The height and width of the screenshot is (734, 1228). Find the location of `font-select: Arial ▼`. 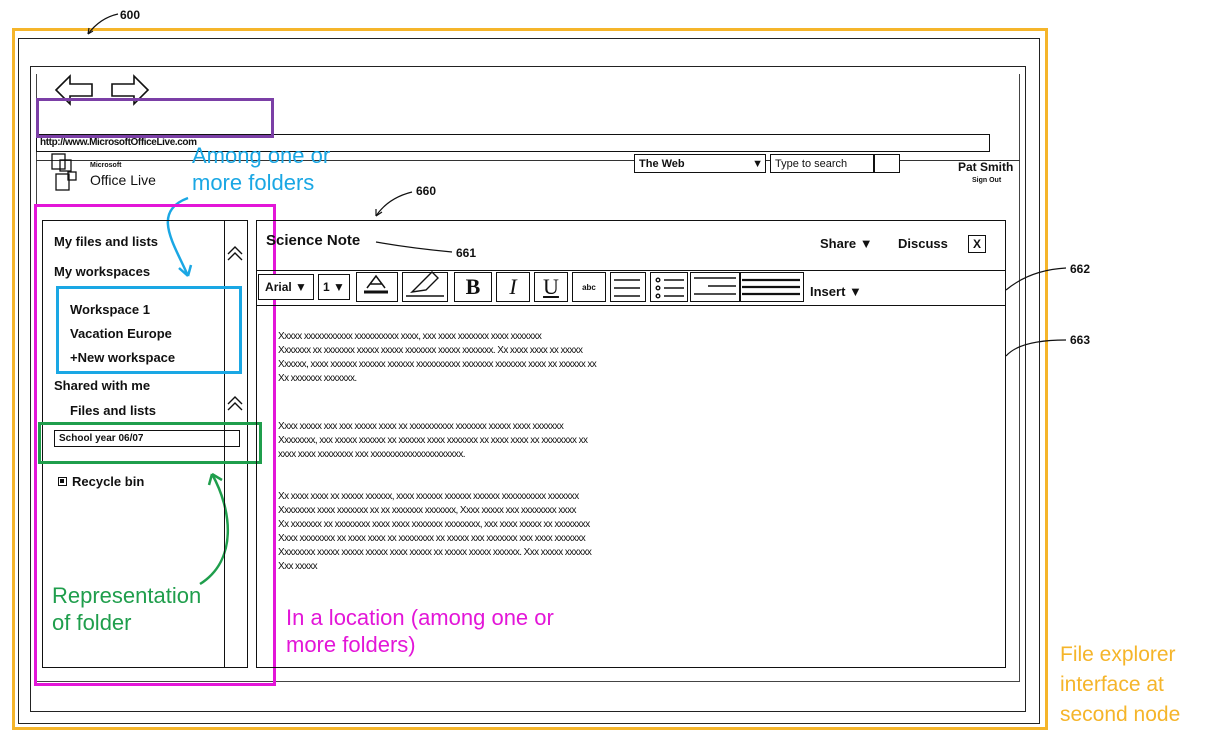

font-select: Arial ▼ is located at coordinates (286, 287).